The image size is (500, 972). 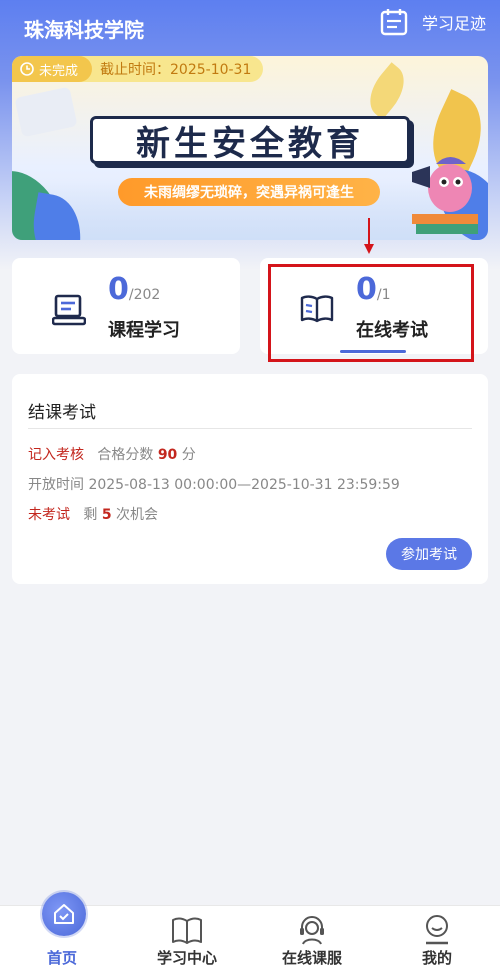 I want to click on status-pill: 未完成 截止时间：2025-10-31, so click(x=138, y=69).